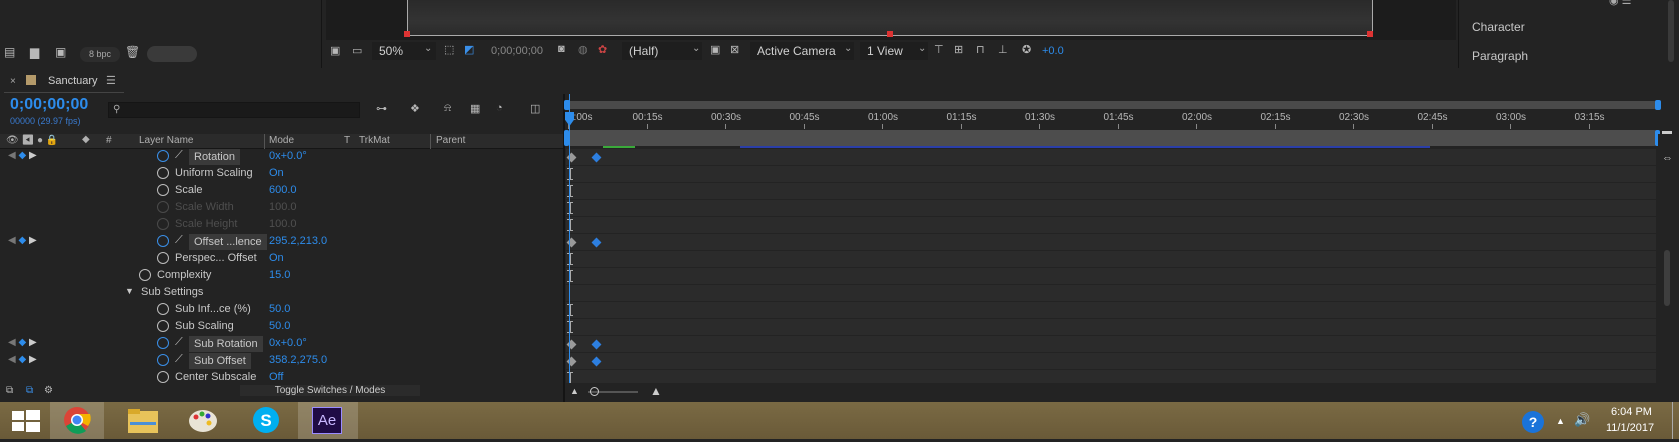 This screenshot has width=1679, height=442. What do you see at coordinates (1560, 421) in the screenshot?
I see `tray-expand-icon: ▲` at bounding box center [1560, 421].